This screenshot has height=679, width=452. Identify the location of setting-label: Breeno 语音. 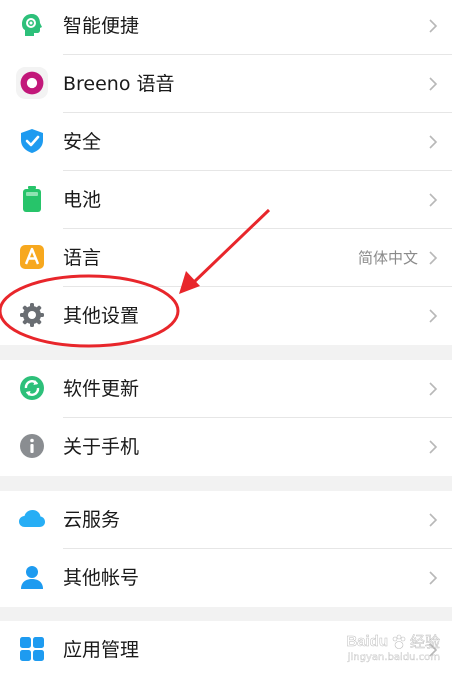
(119, 84).